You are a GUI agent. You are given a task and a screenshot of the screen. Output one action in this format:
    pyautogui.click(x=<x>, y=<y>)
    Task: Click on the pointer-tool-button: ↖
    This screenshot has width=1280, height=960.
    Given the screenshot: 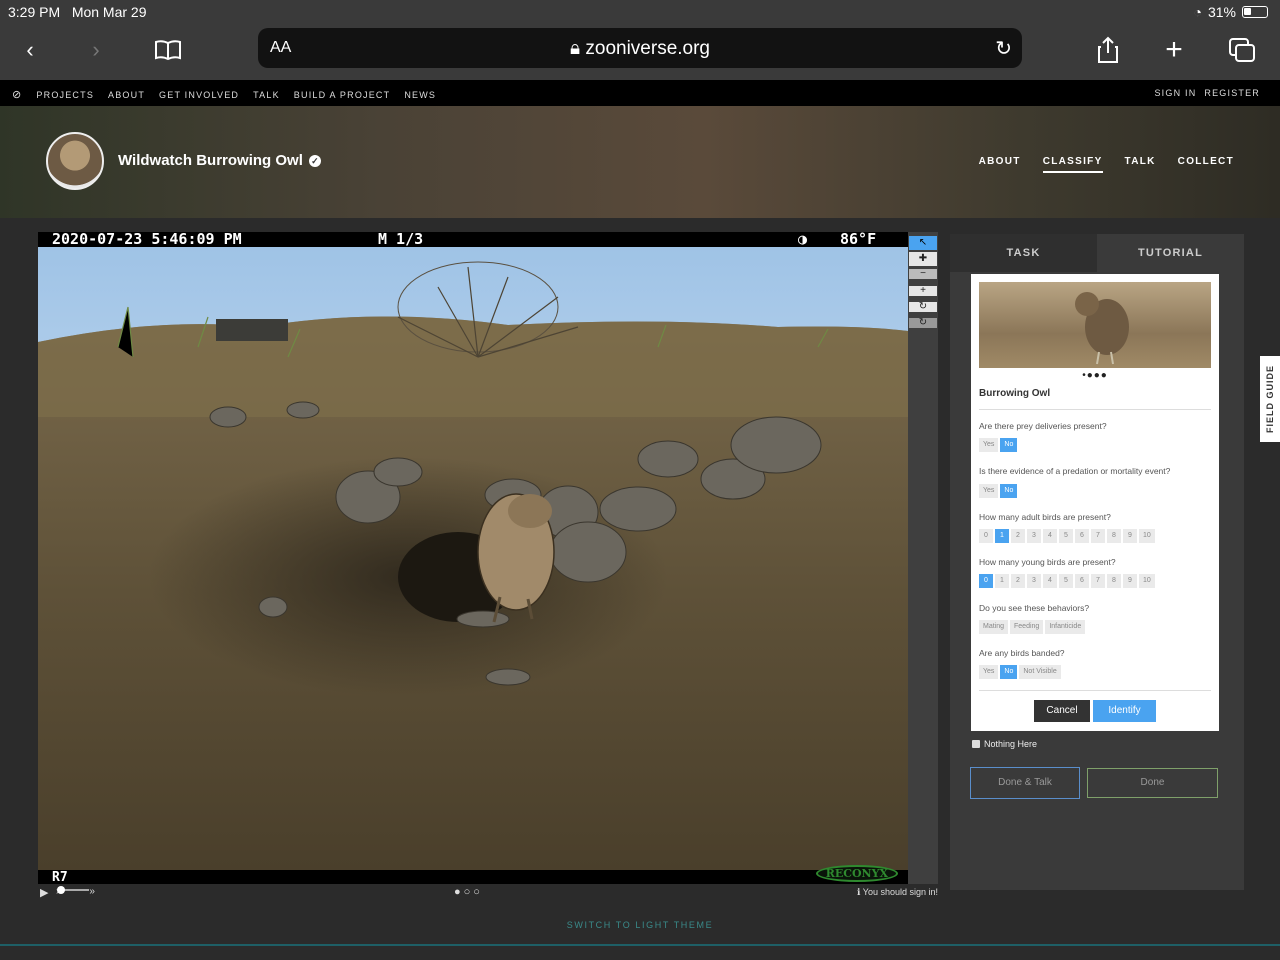 What is the action you would take?
    pyautogui.click(x=923, y=243)
    